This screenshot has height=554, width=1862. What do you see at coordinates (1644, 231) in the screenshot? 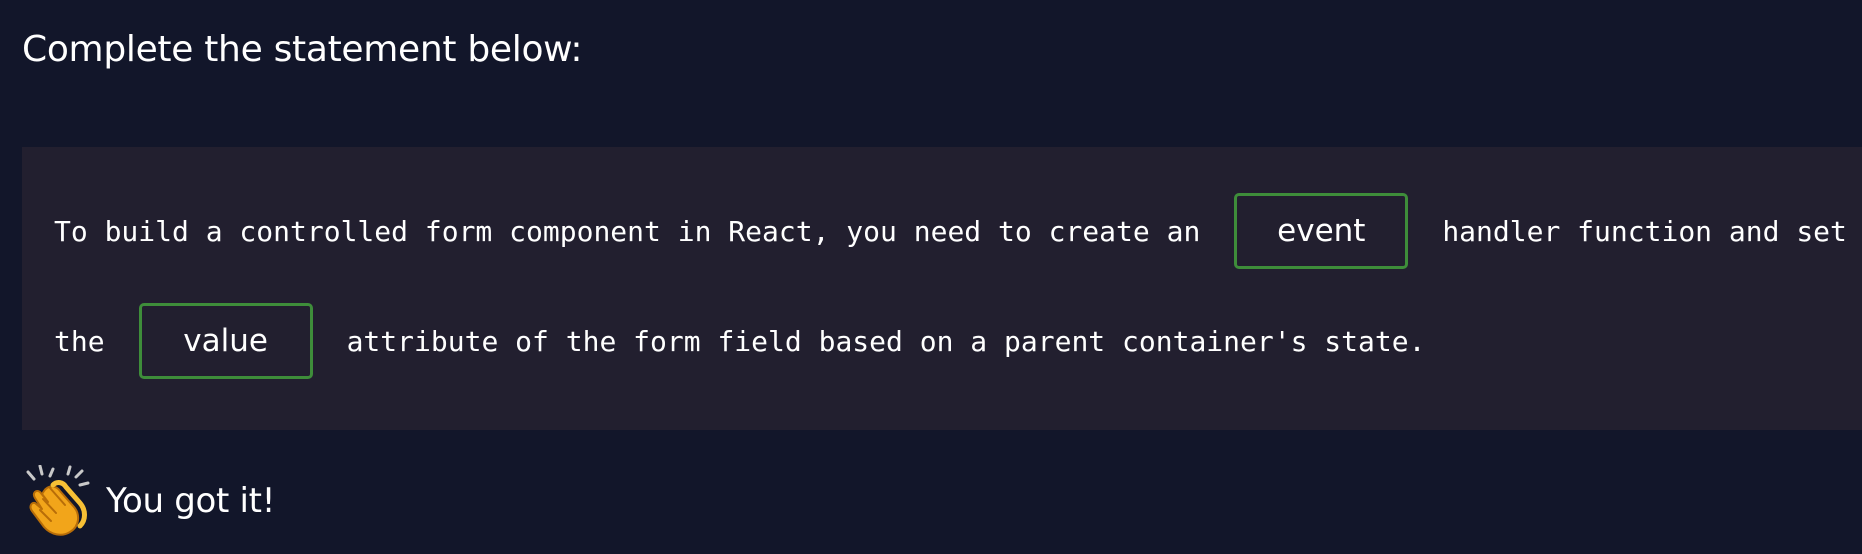
I see `statement-text: handler function and set` at bounding box center [1644, 231].